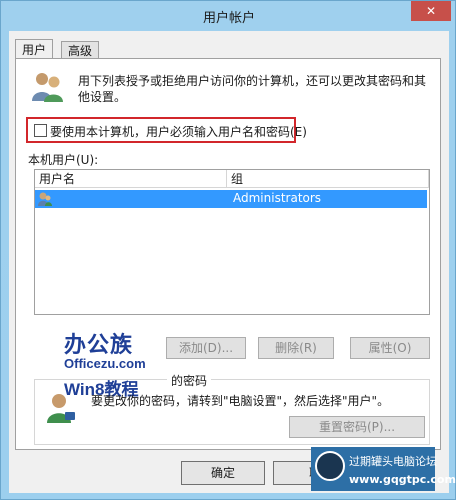  What do you see at coordinates (328, 179) in the screenshot?
I see `column-header-group: 组` at bounding box center [328, 179].